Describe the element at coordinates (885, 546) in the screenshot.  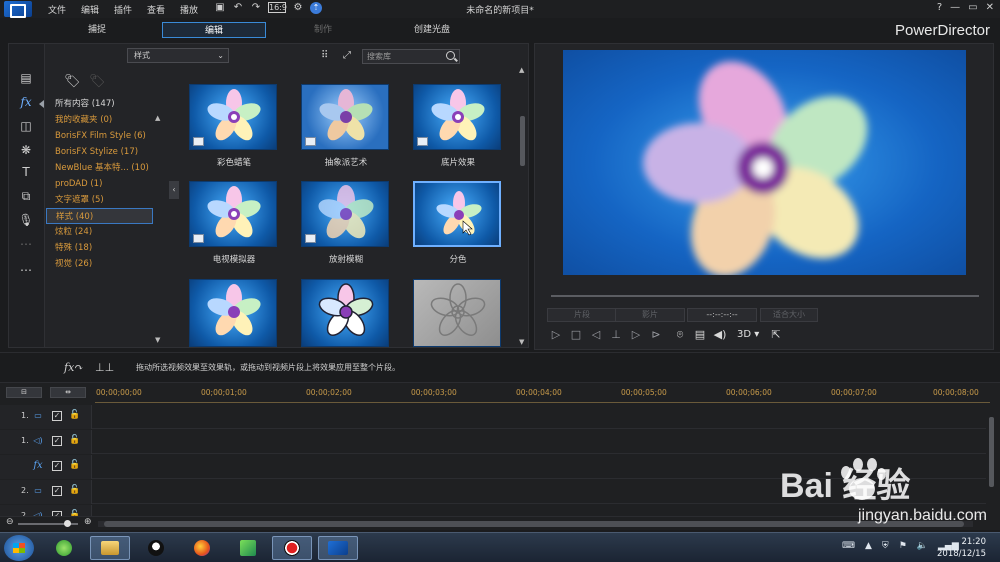
I see `security-icon: ⛨` at that location.